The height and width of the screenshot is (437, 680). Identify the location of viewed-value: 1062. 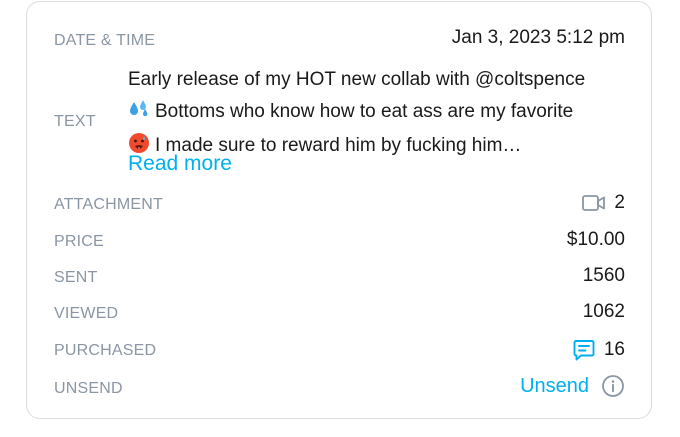
(603, 311).